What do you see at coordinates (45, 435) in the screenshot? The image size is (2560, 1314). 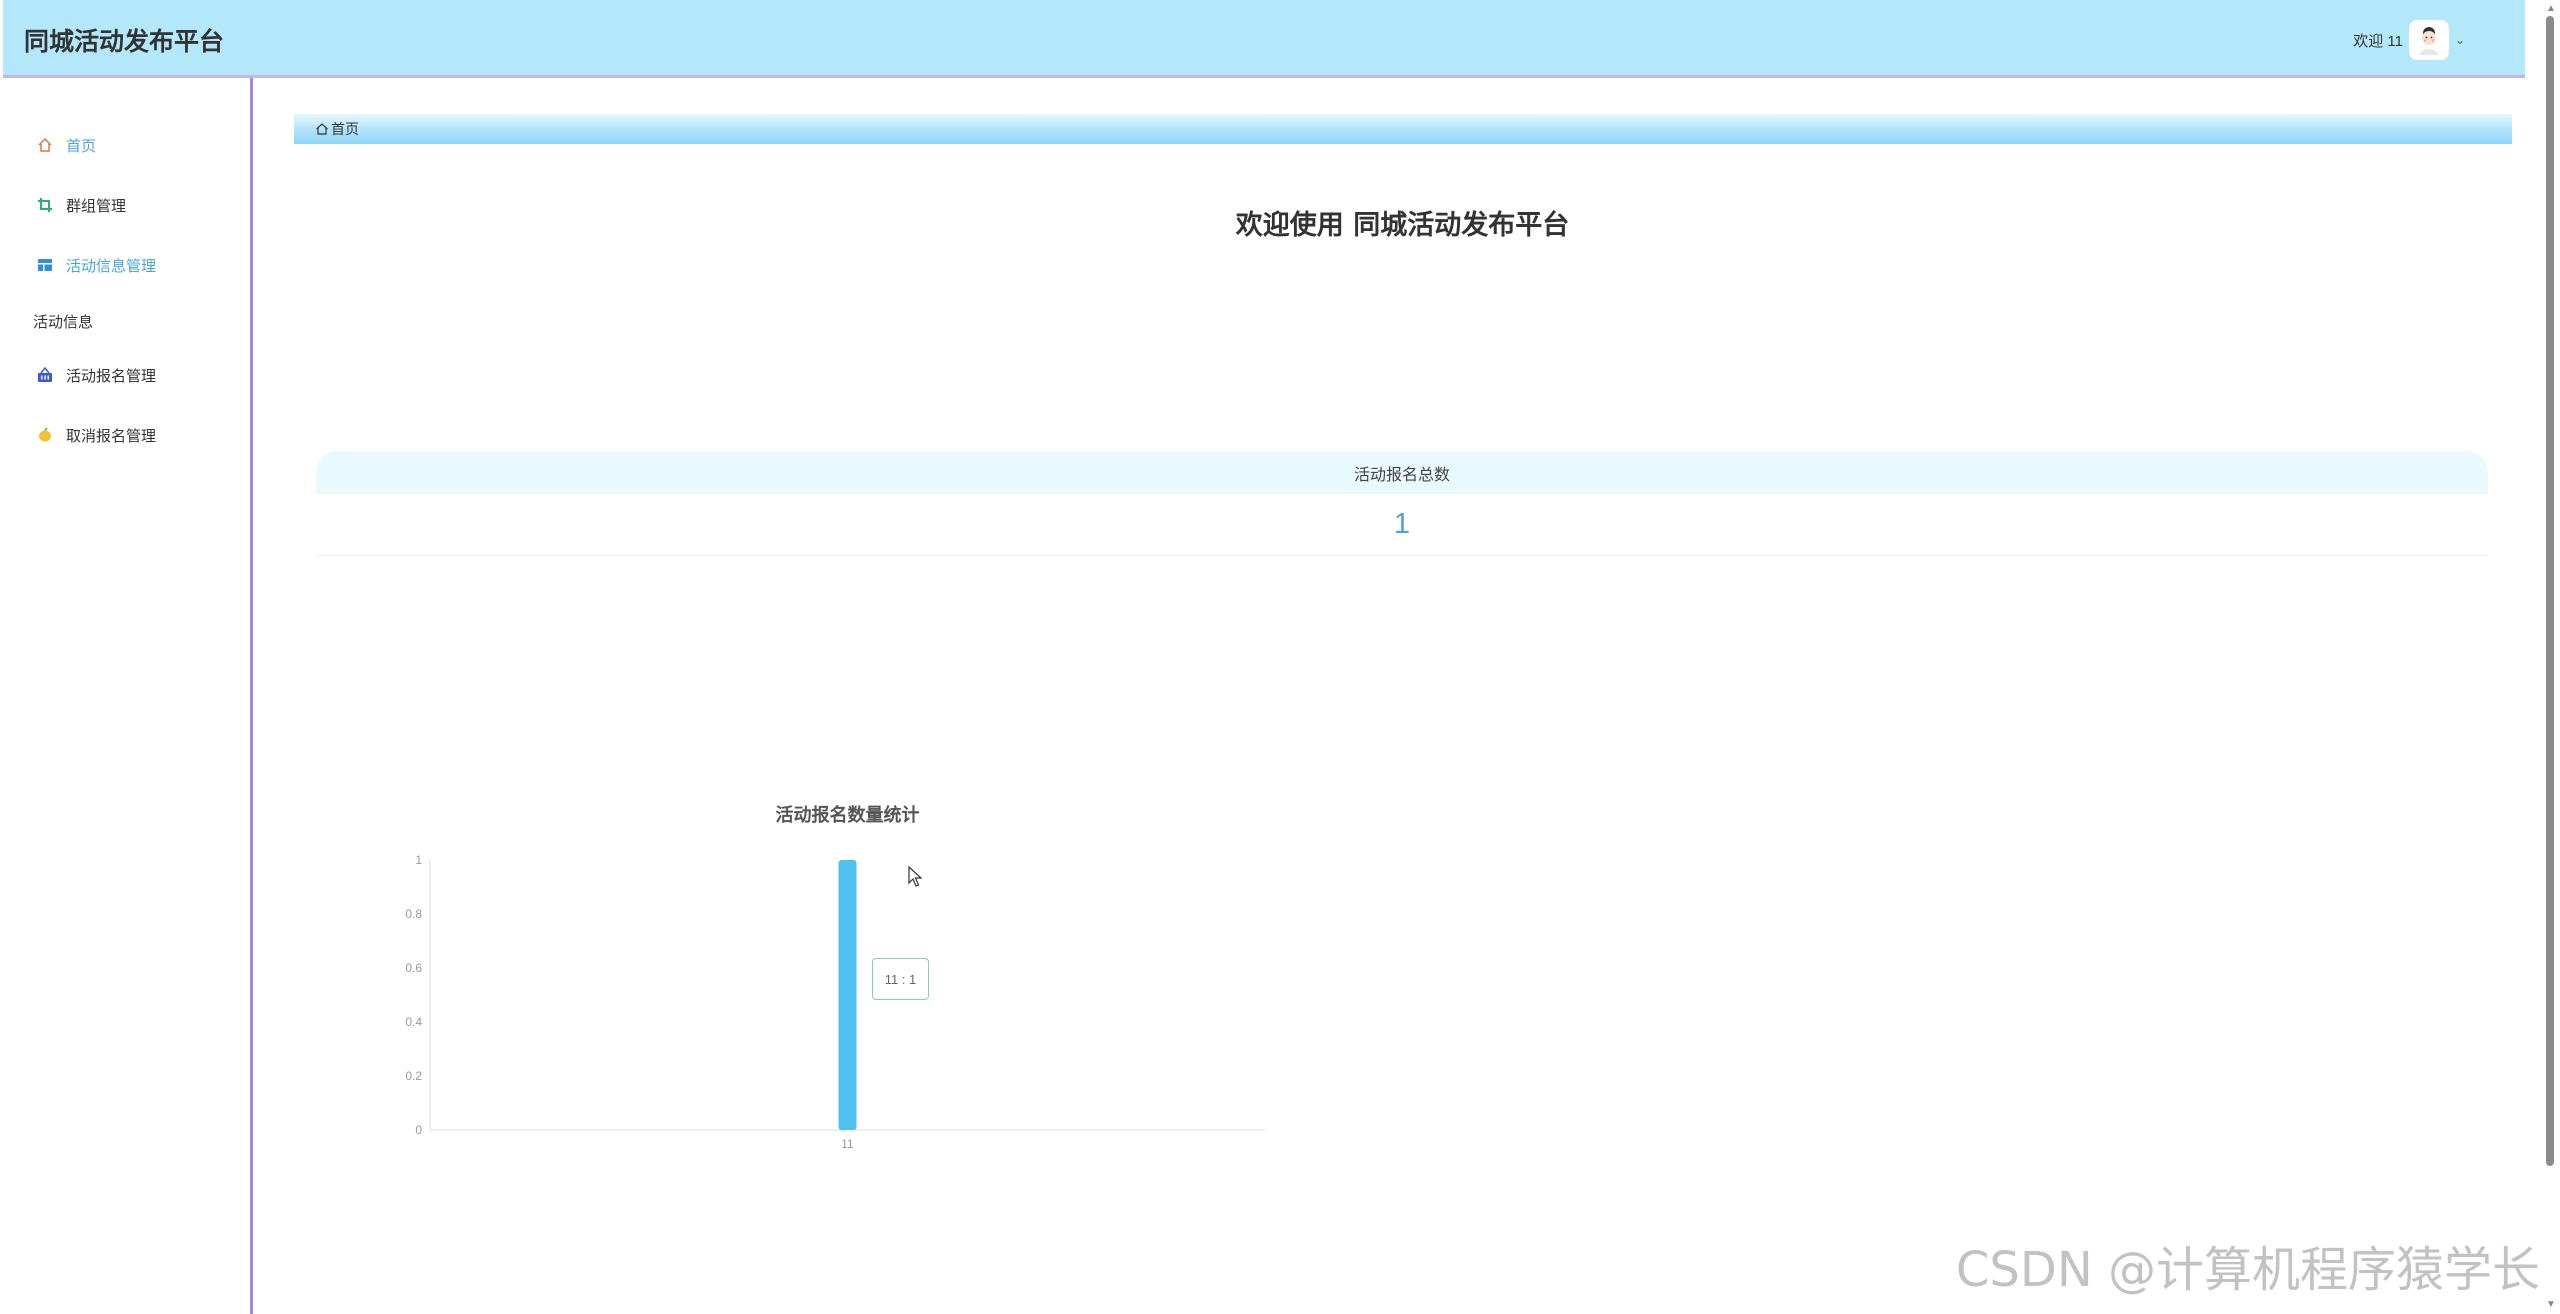 I see `lemon-icon` at bounding box center [45, 435].